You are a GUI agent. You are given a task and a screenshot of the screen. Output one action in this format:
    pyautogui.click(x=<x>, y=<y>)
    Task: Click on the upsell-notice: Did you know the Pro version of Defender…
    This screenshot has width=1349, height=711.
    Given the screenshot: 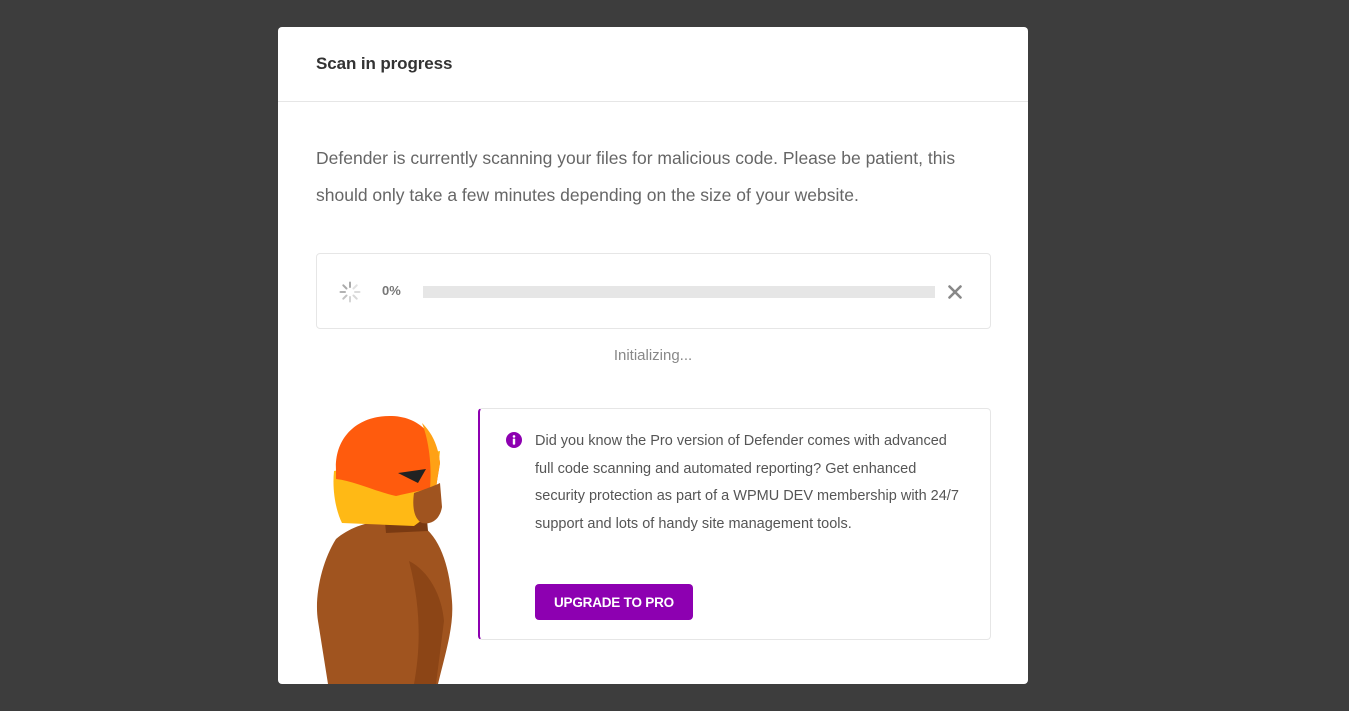 What is the action you would take?
    pyautogui.click(x=734, y=524)
    